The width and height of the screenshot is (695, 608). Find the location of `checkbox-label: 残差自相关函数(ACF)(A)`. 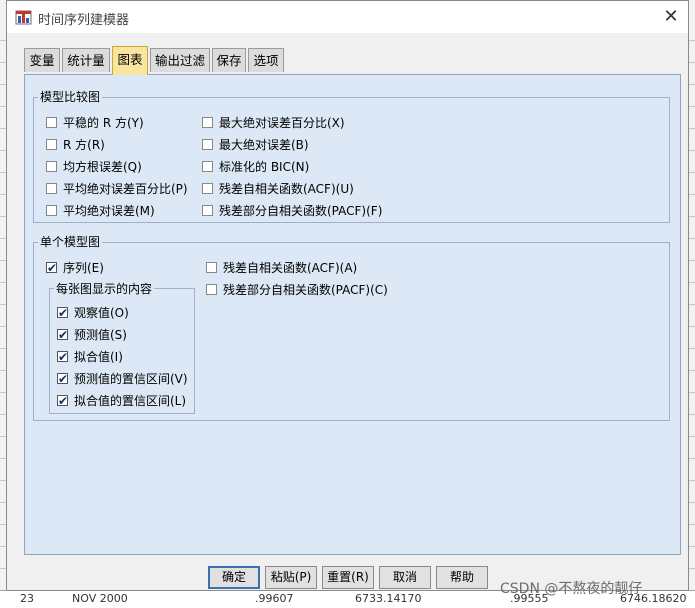

checkbox-label: 残差自相关函数(ACF)(A) is located at coordinates (290, 268).